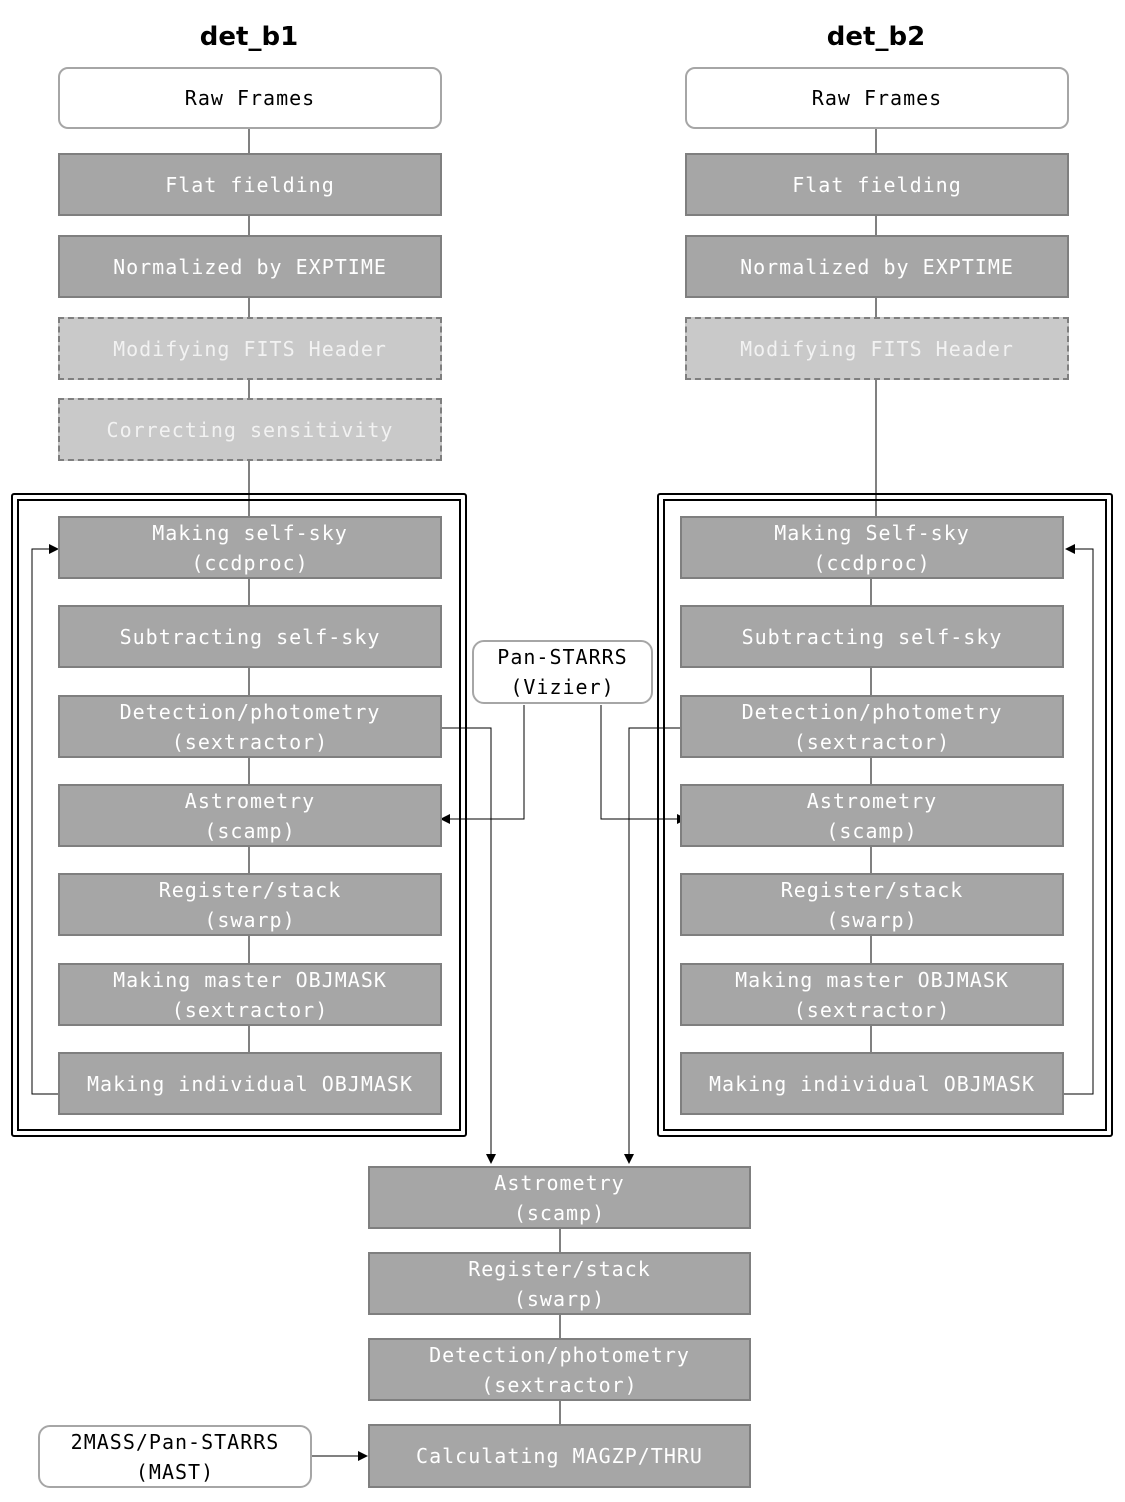 This screenshot has width=1125, height=1502. Describe the element at coordinates (250, 726) in the screenshot. I see `b1-detection-photometry: Detection/photometry (sextractor)` at that location.